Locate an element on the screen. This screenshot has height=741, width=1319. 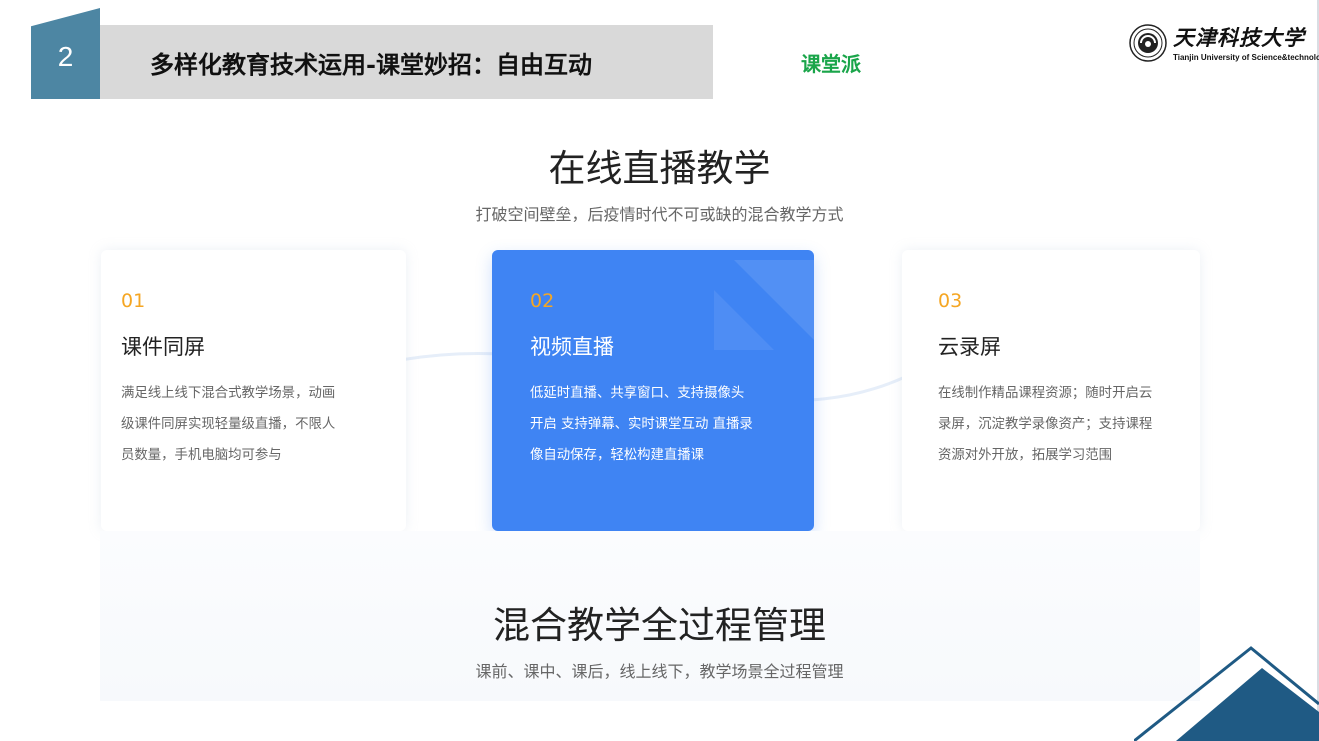
card-desc-line: 满足线上线下混合式教学场景，动画 is located at coordinates (228, 393).